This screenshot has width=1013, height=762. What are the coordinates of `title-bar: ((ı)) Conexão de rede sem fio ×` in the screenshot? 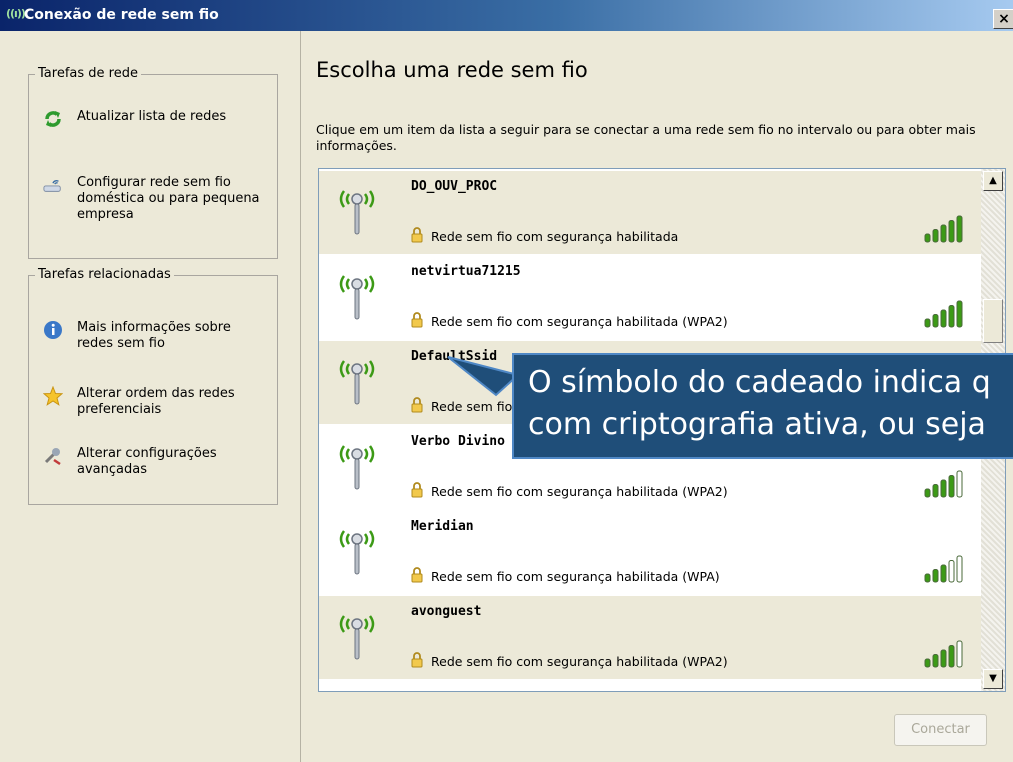 It's located at (506, 15).